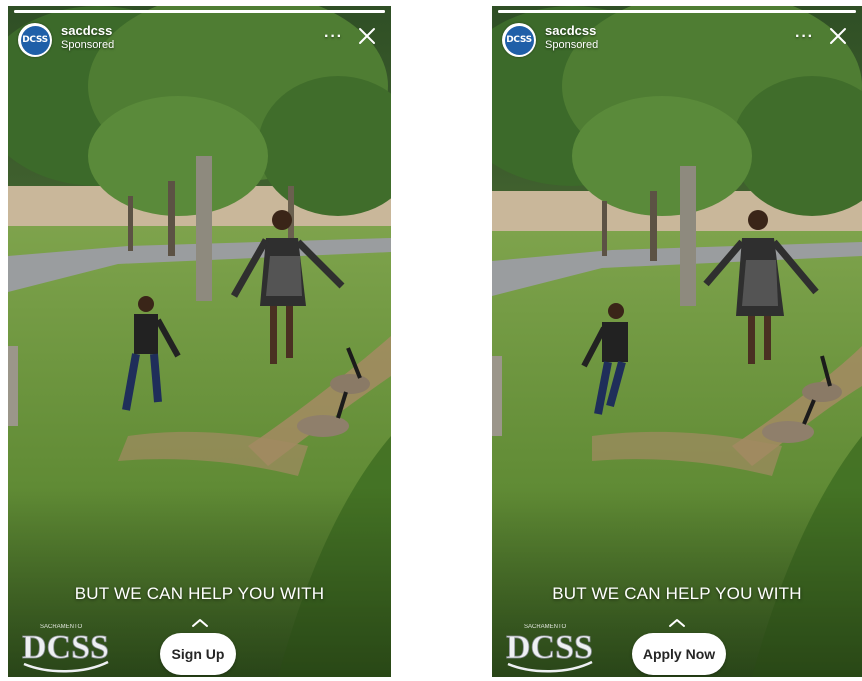 This screenshot has width=862, height=681. What do you see at coordinates (679, 654) in the screenshot?
I see `apply-now-button: Apply Now` at bounding box center [679, 654].